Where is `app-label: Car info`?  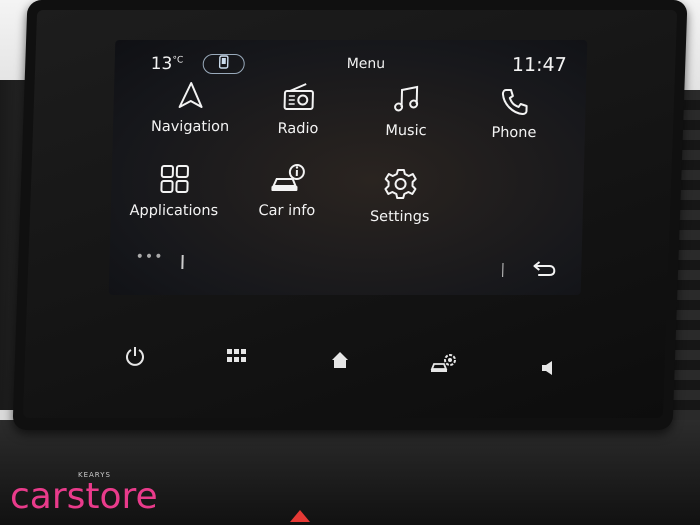
app-label: Car info is located at coordinates (287, 211).